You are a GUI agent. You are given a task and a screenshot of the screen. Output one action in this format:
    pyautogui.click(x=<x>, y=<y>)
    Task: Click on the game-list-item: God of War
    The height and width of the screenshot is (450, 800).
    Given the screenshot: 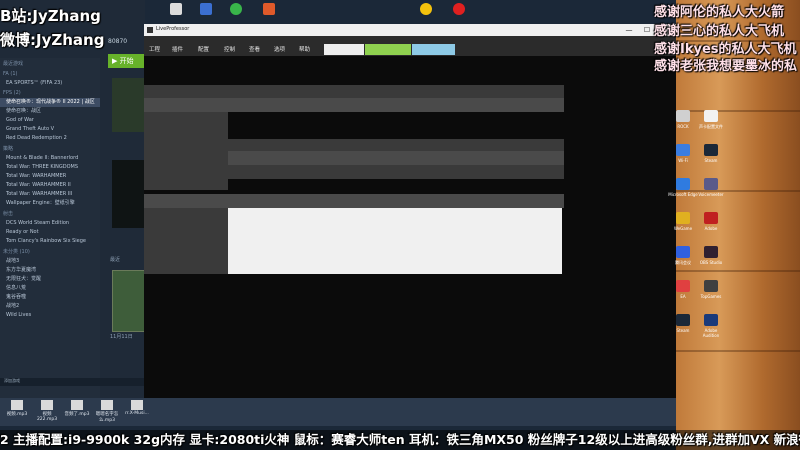 What is the action you would take?
    pyautogui.click(x=50, y=120)
    